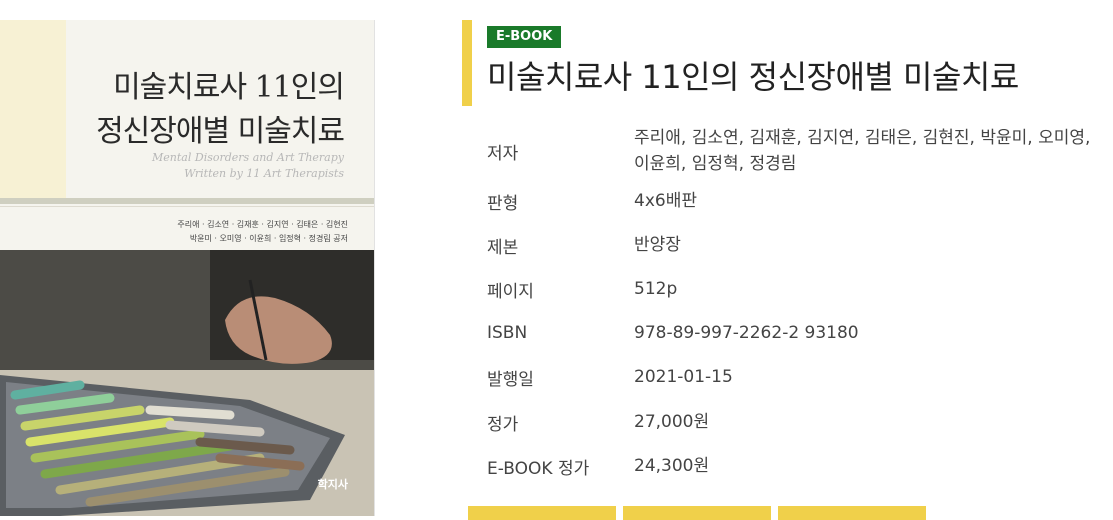 This screenshot has width=1113, height=520. Describe the element at coordinates (797, 289) in the screenshot. I see `info-row-pages: 페이지 512p` at that location.